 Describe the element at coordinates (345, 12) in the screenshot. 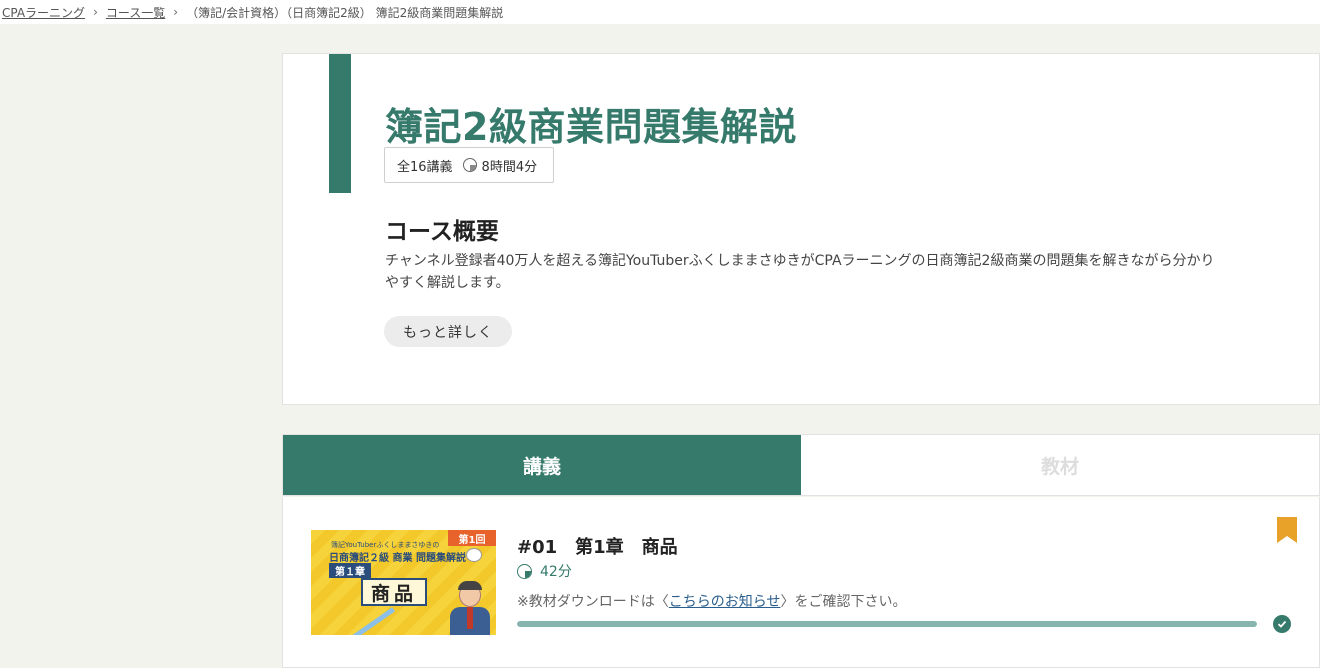

I see `breadcrumb-current: （簿記/会計資格）（日商簿記2級） 簿記2級商業問題集解説` at that location.